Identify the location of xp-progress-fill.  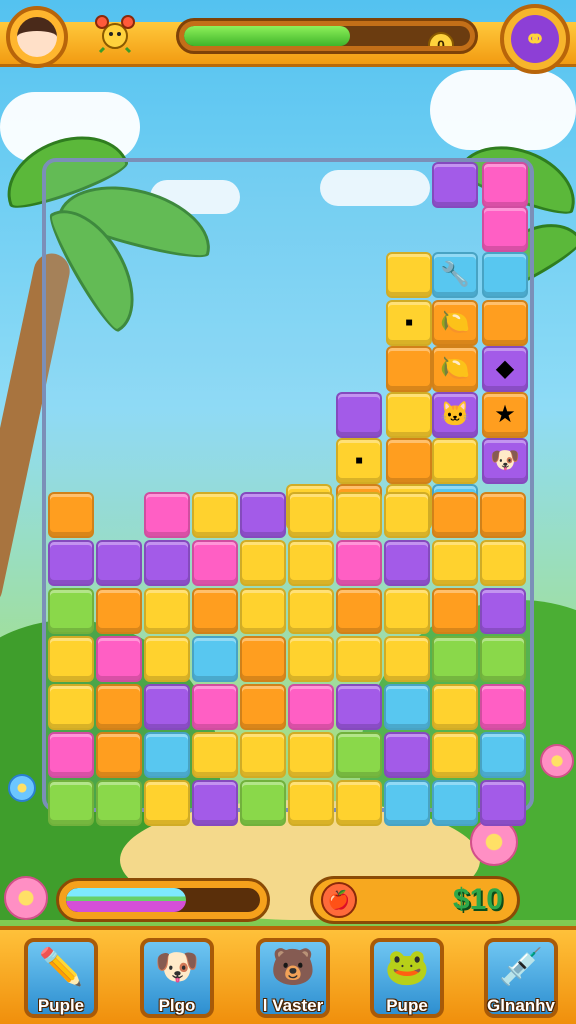
(267, 36).